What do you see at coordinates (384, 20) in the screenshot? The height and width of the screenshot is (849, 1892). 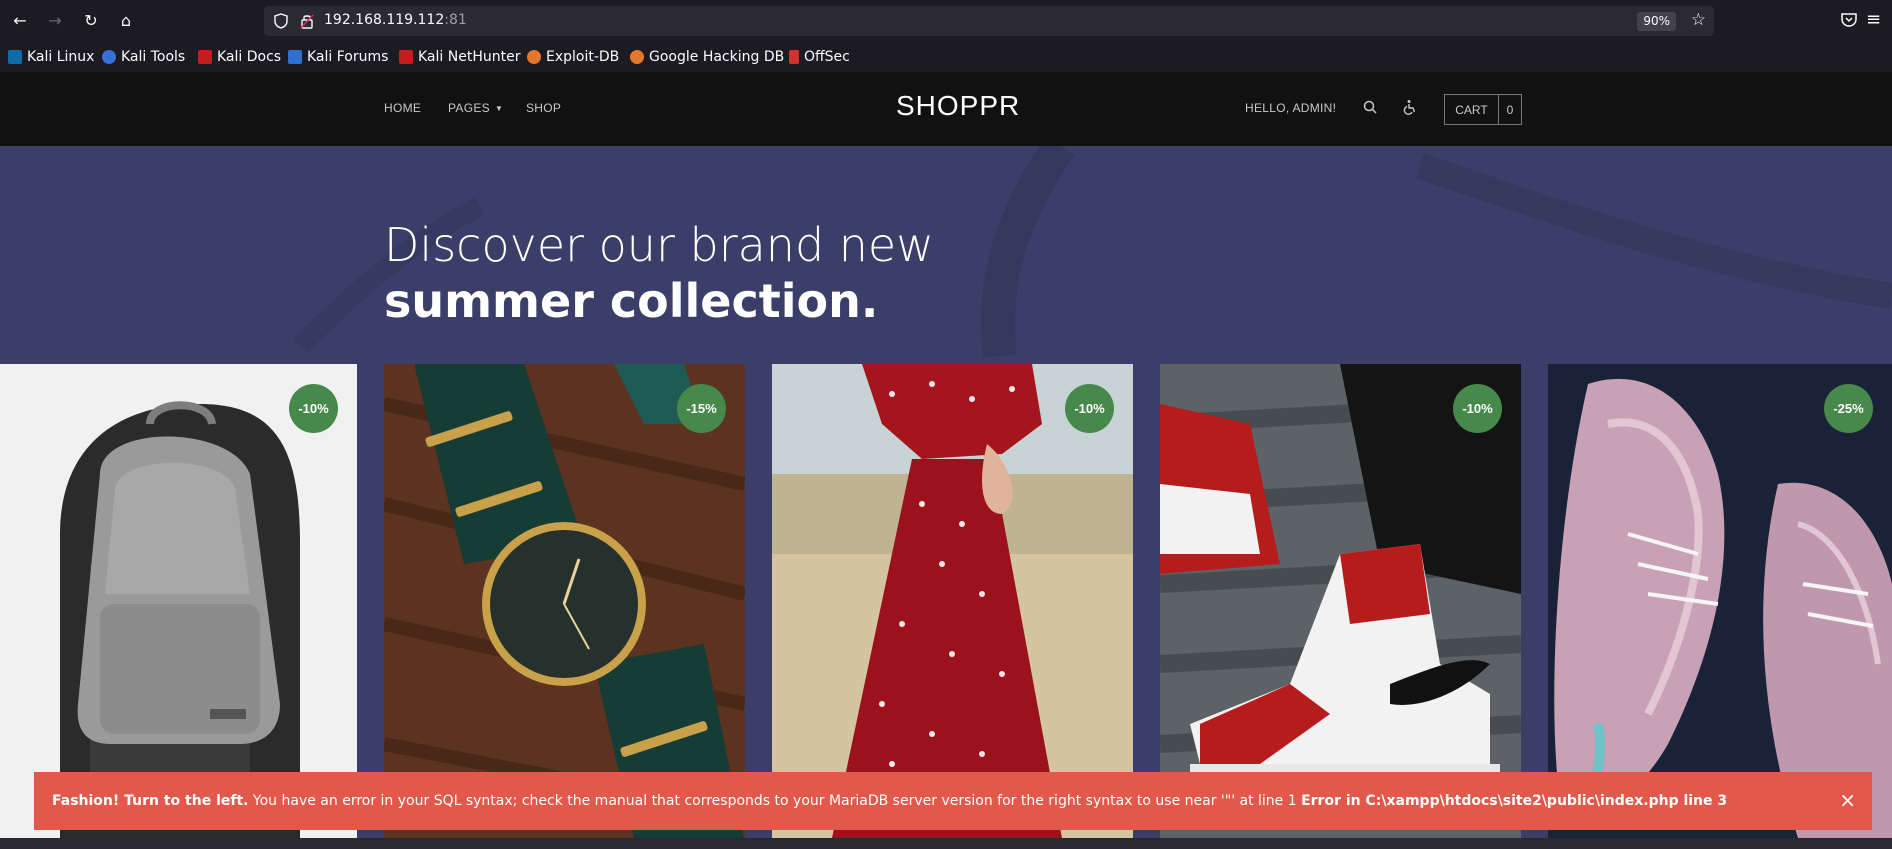 I see `url-host: 192.168.119.112` at bounding box center [384, 20].